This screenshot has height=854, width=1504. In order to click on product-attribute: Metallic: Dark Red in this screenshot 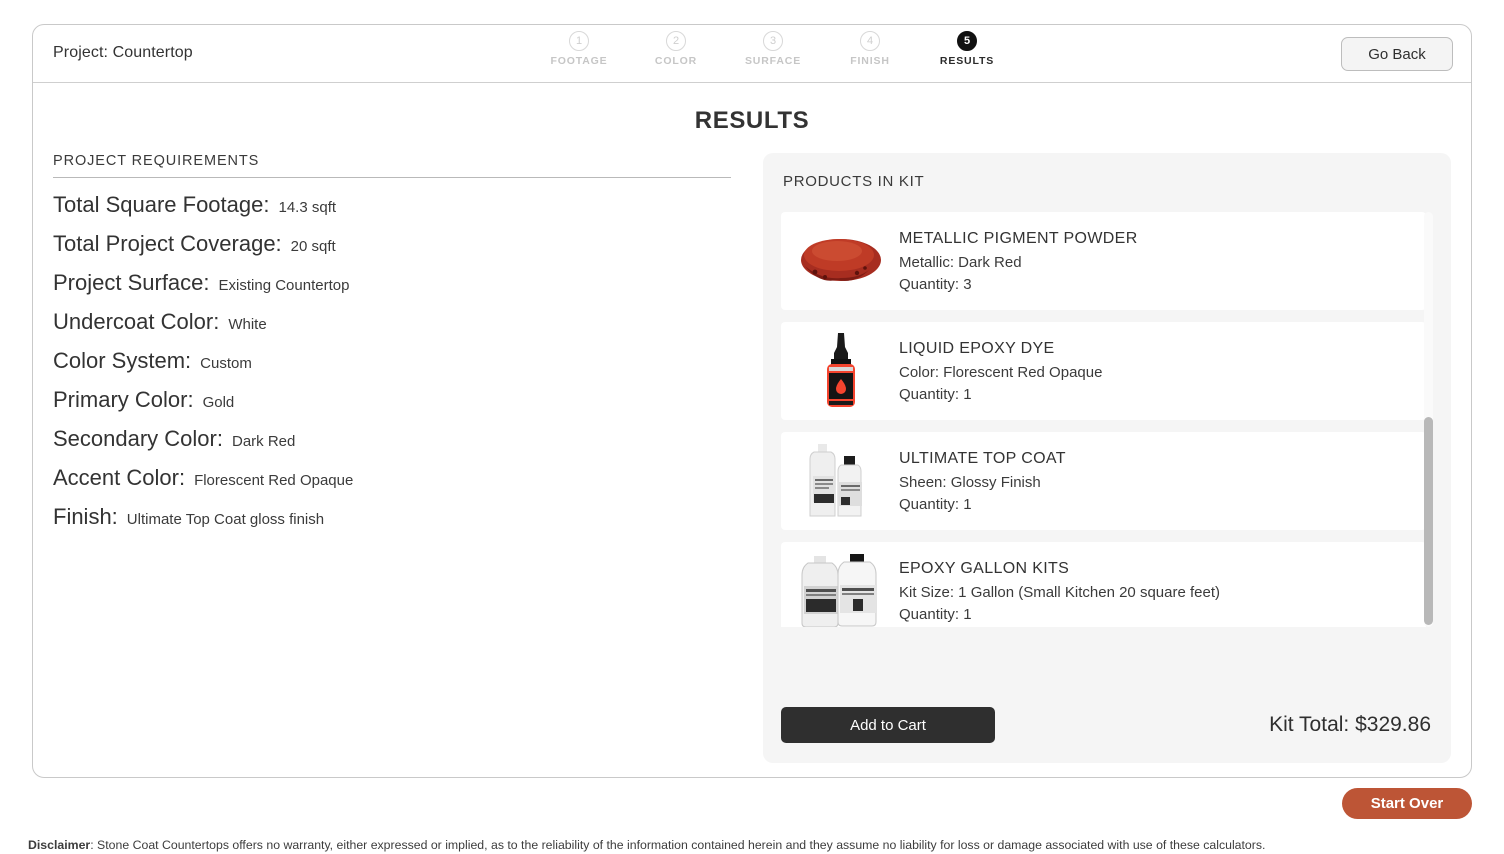, I will do `click(960, 262)`.